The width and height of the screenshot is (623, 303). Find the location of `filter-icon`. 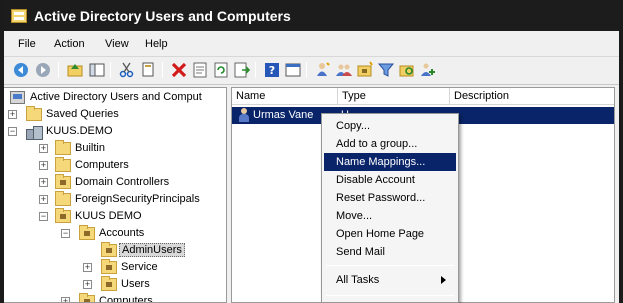

filter-icon is located at coordinates (386, 70).